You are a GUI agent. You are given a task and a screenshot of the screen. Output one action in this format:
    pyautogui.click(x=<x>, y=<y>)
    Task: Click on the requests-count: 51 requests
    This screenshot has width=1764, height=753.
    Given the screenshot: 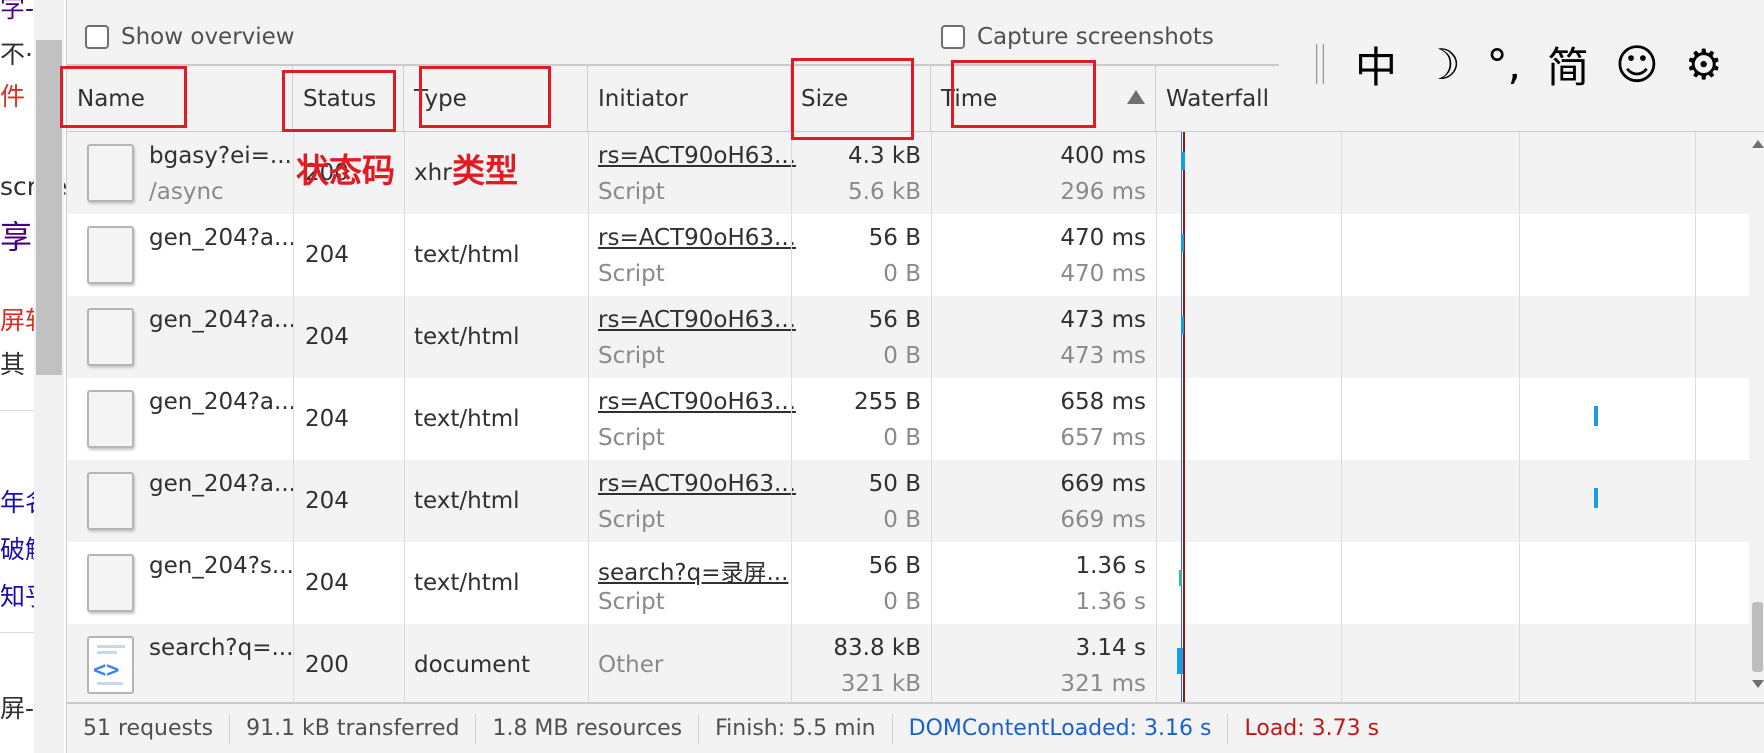 What is the action you would take?
    pyautogui.click(x=149, y=728)
    